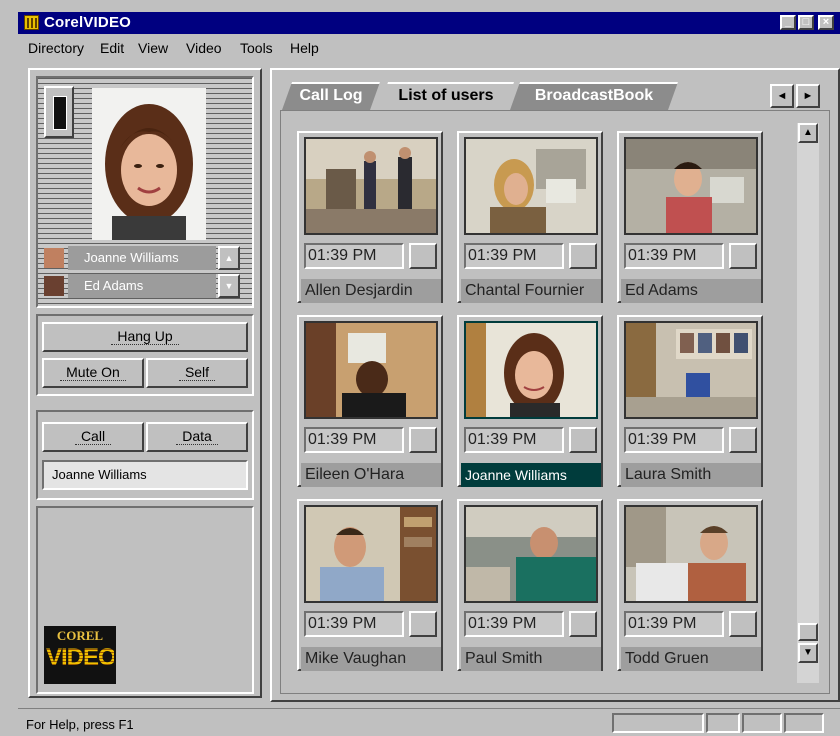  I want to click on mute-label: Mute On, so click(93, 372).